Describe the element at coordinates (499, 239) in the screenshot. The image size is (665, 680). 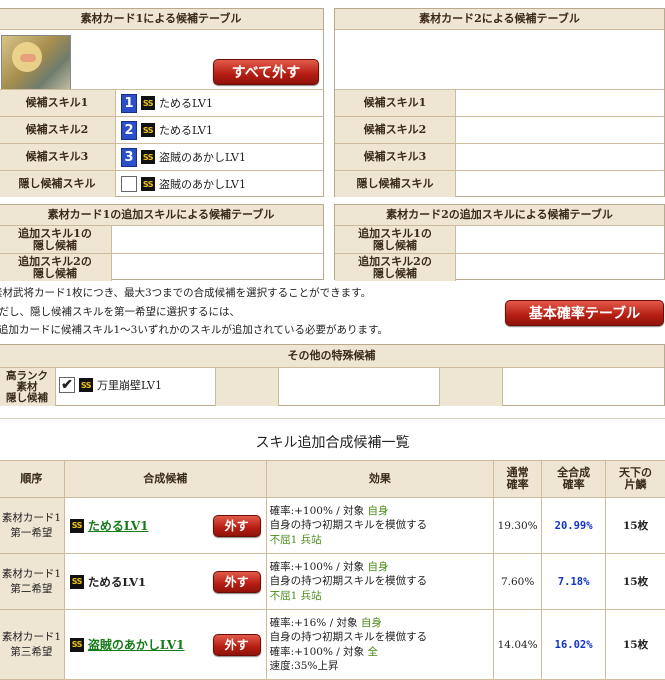
I see `add2-row-1: 追加スキル1の 隠し候補` at that location.